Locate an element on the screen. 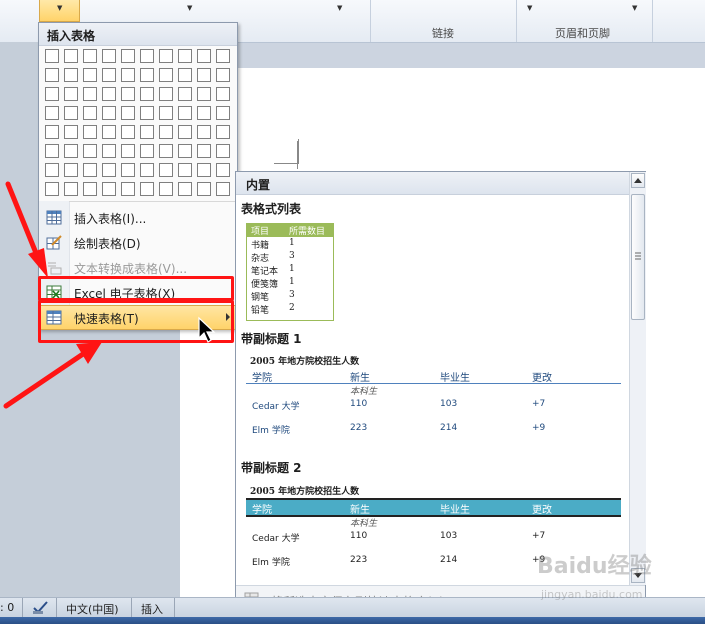 This screenshot has width=705, height=624. table-dropdown-button: ▼ is located at coordinates (59, 11).